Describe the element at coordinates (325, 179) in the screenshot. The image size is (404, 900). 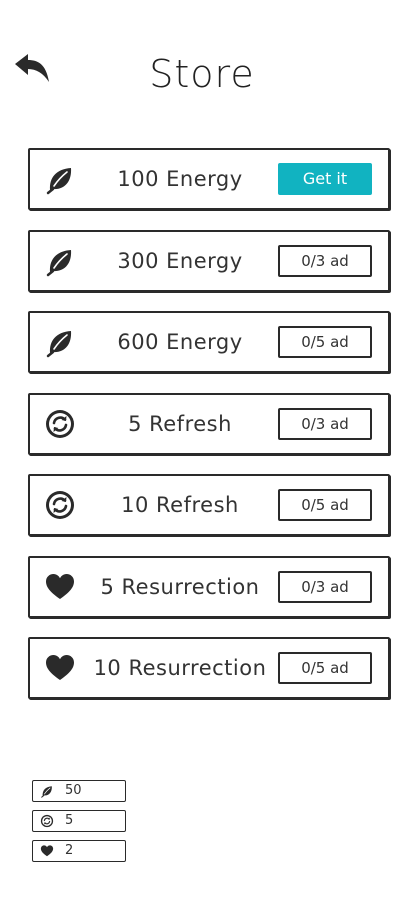
I see `get-it-button: Get it` at that location.